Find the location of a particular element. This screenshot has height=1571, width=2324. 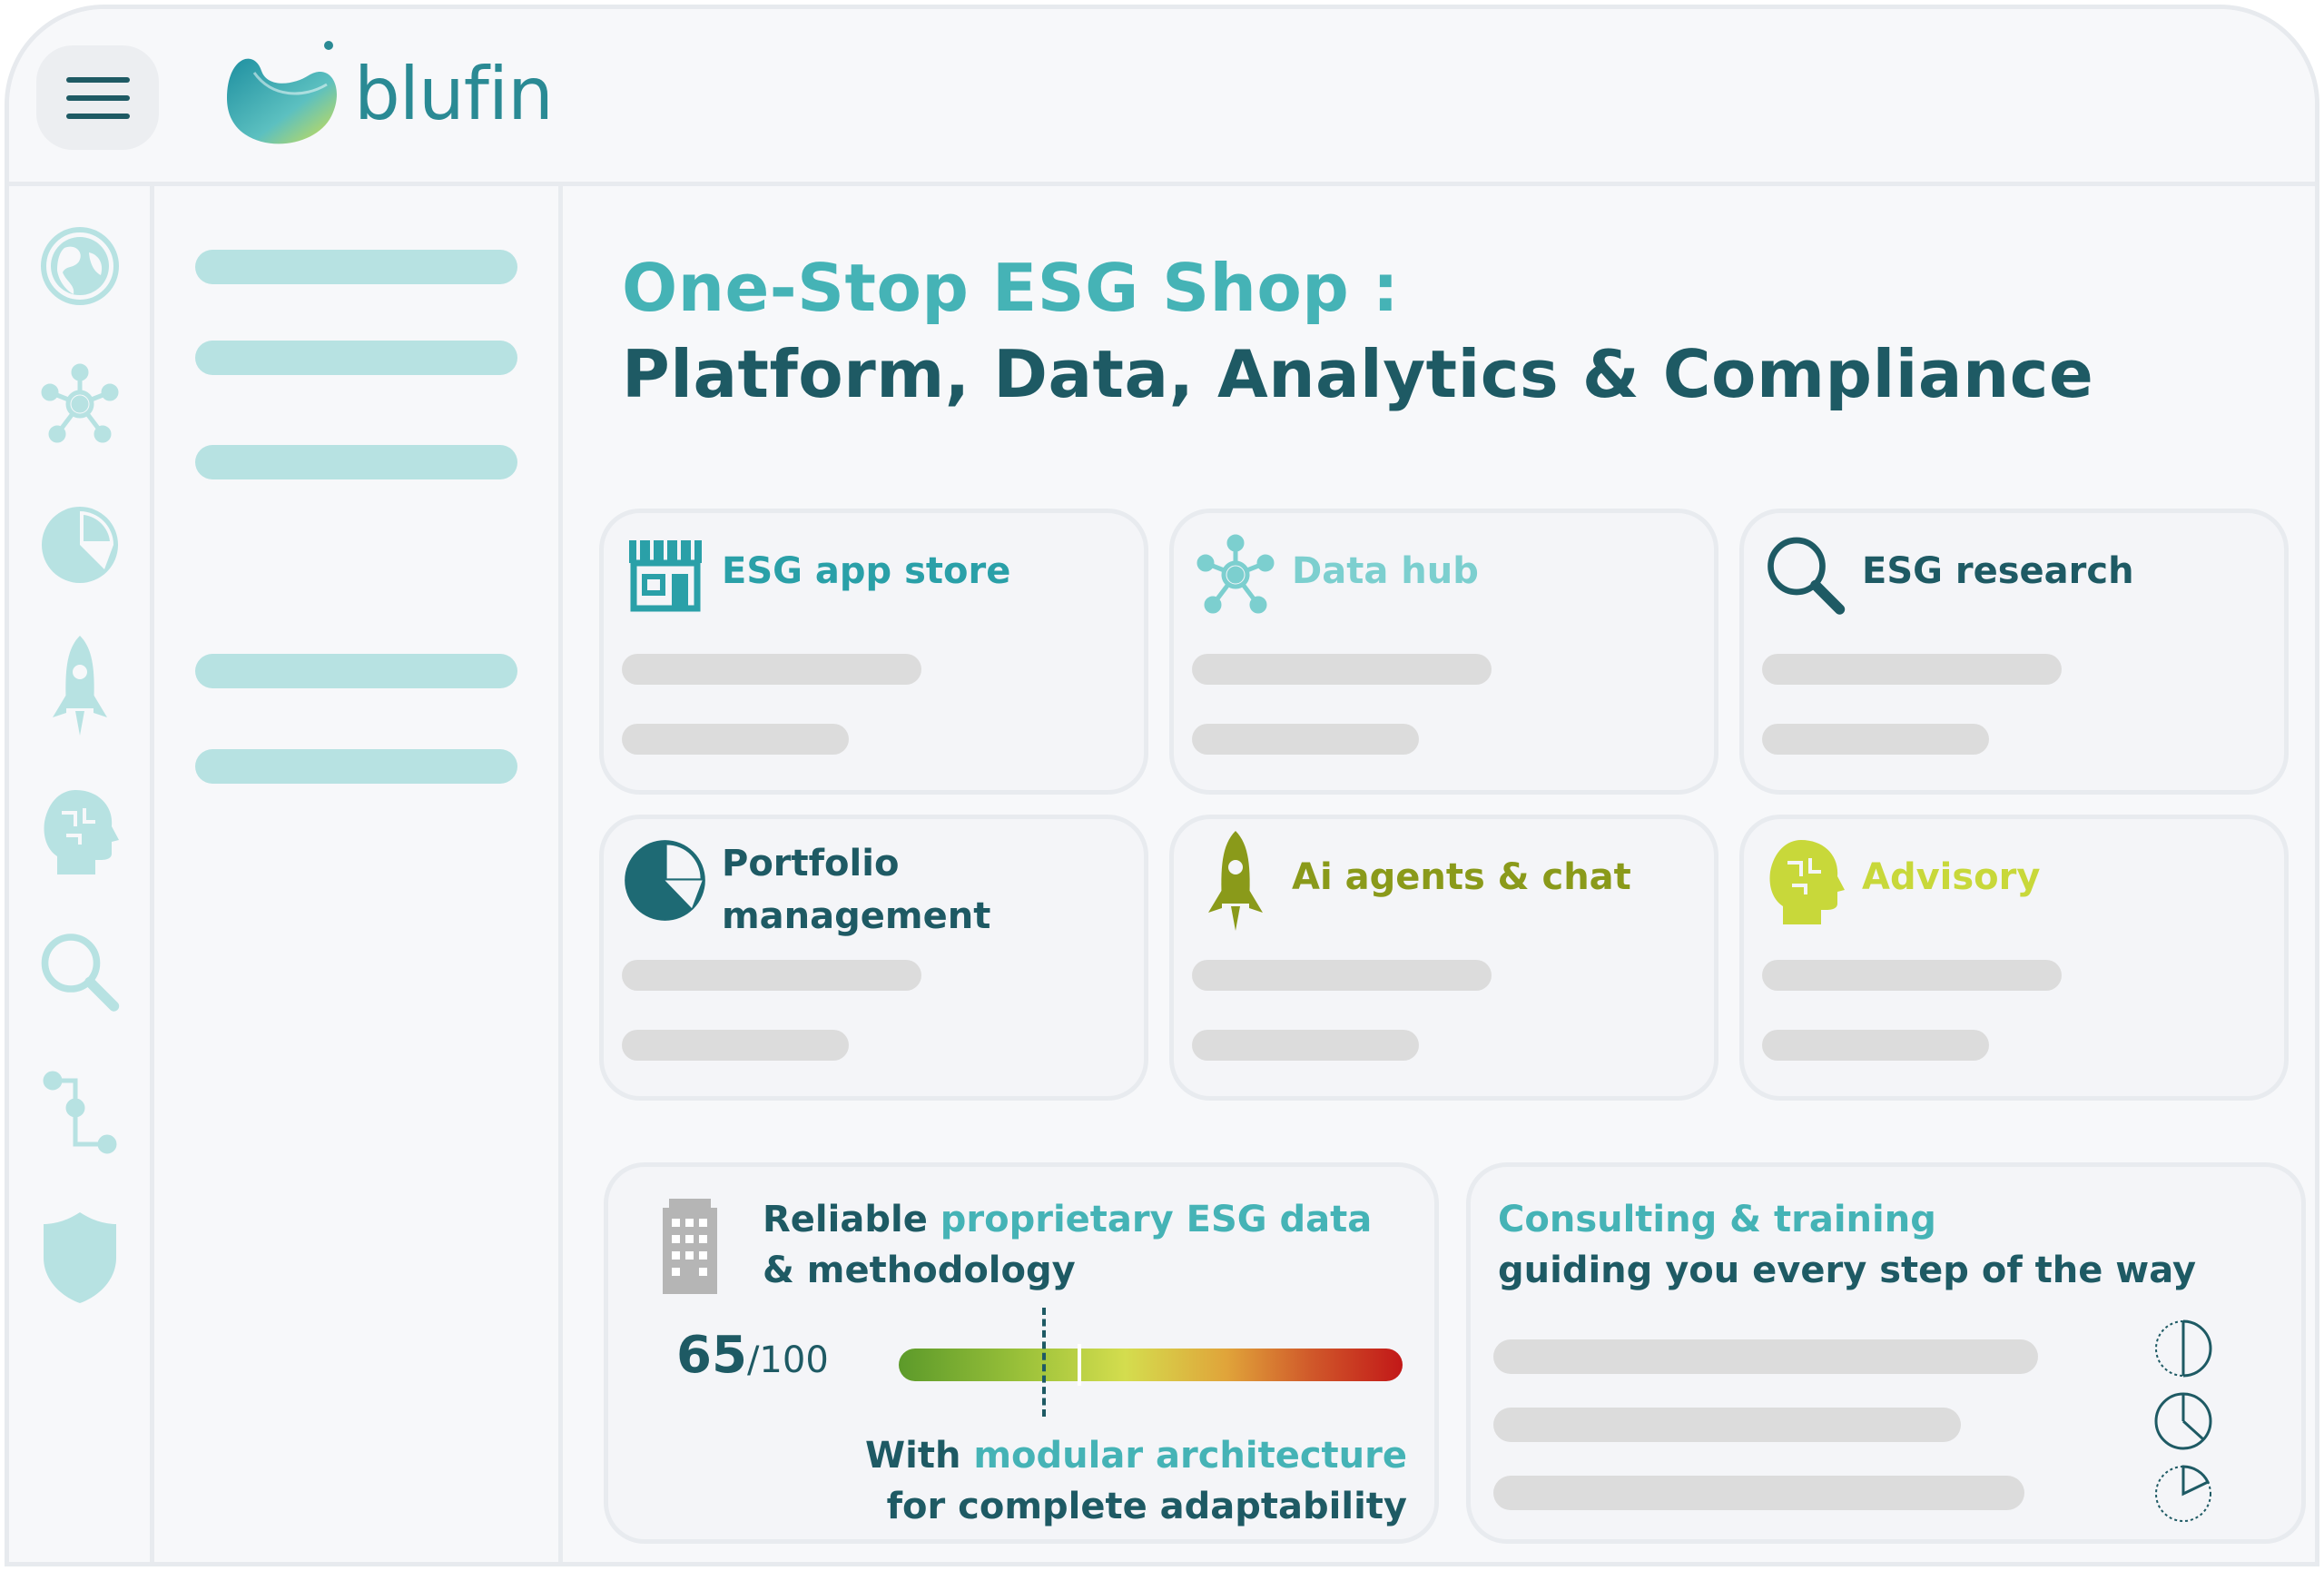

eighth-timer-icon is located at coordinates (2183, 1495).